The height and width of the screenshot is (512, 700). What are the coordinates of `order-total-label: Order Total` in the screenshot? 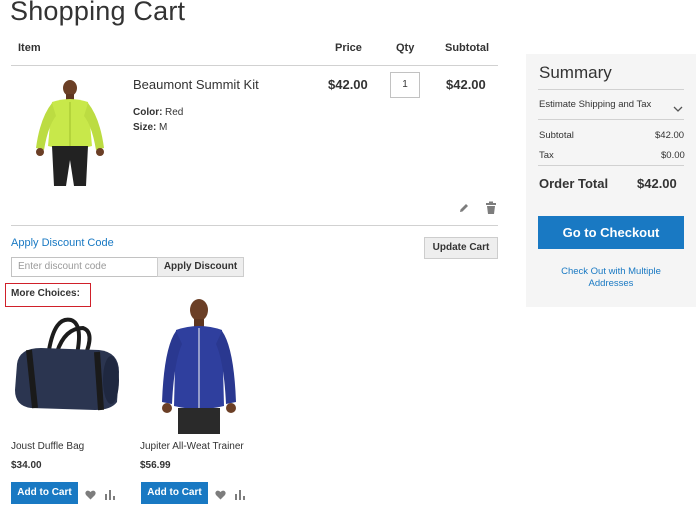 It's located at (574, 183).